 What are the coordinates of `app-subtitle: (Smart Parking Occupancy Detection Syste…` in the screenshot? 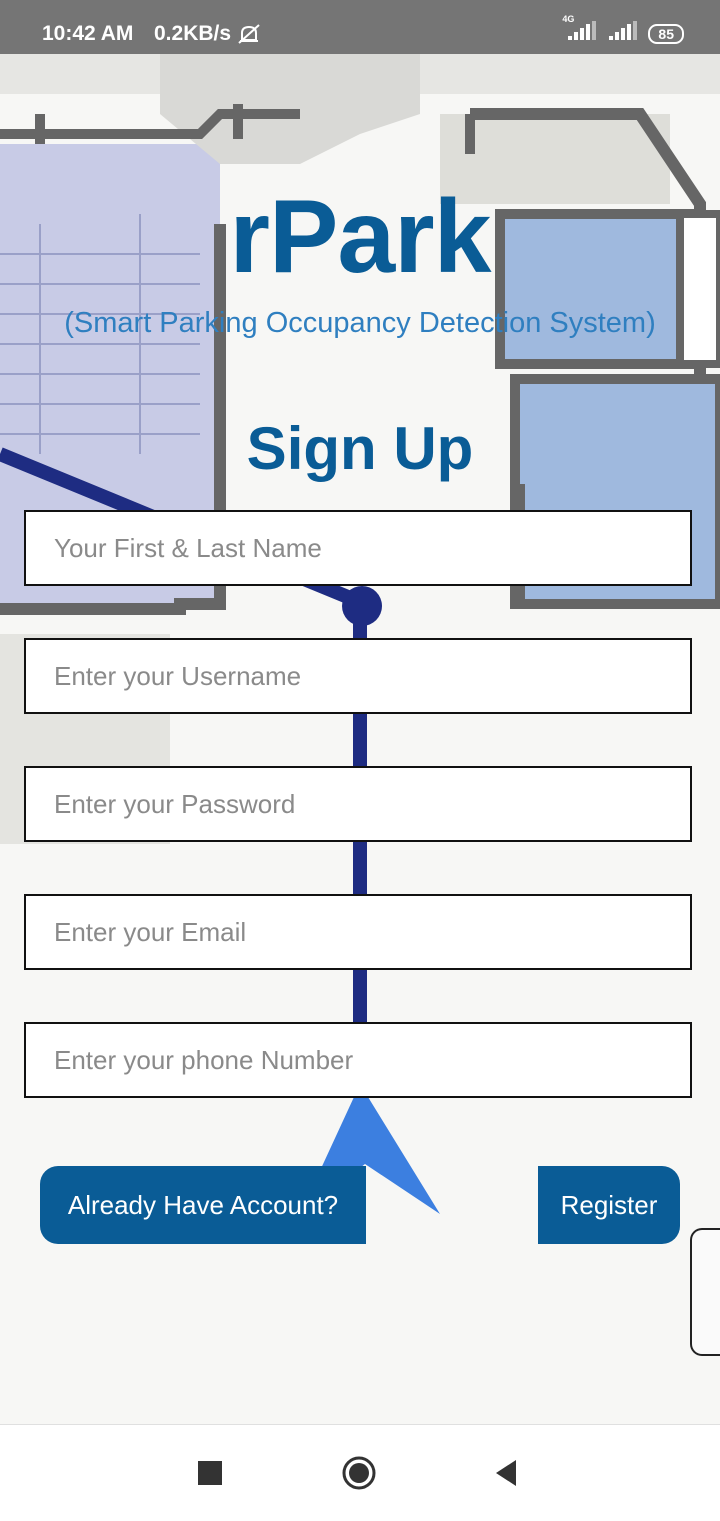 It's located at (360, 323).